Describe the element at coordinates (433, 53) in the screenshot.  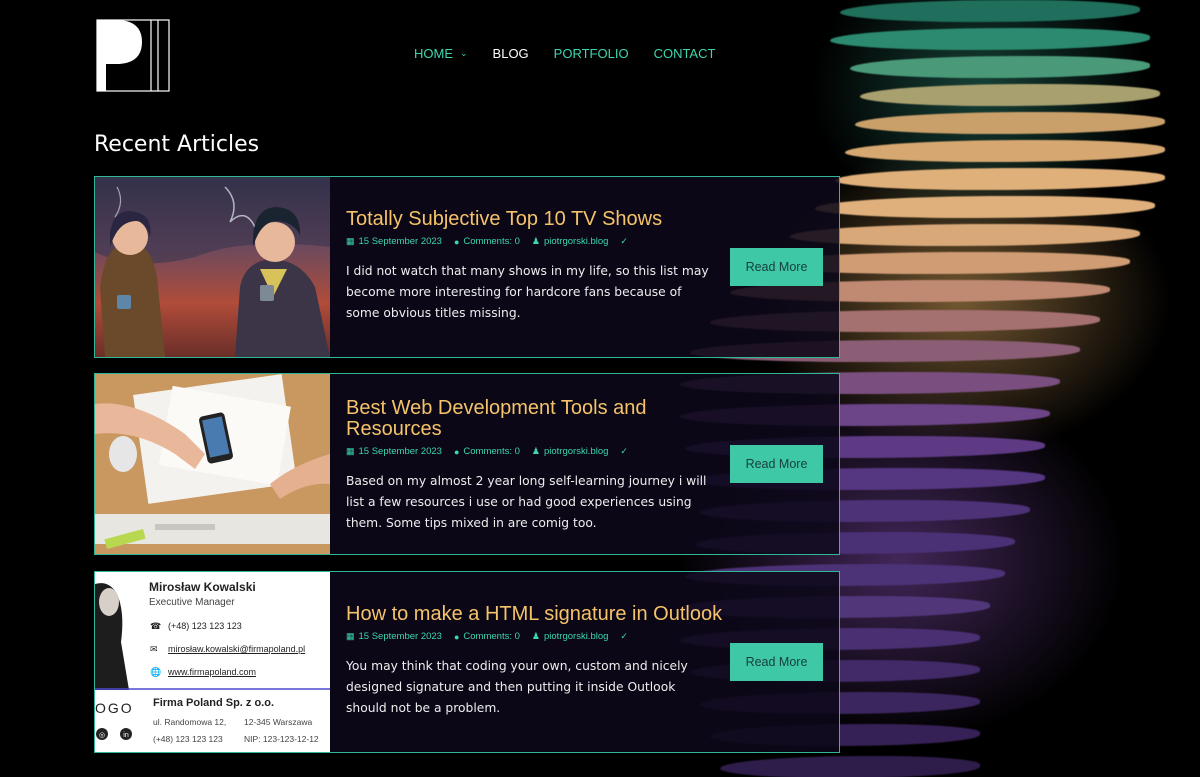
I see `nav-home-label: HOME` at that location.